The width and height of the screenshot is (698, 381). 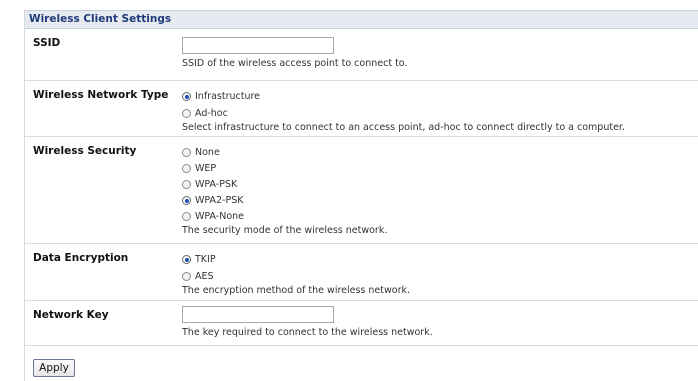 What do you see at coordinates (220, 216) in the screenshot?
I see `option-label: WPA-None` at bounding box center [220, 216].